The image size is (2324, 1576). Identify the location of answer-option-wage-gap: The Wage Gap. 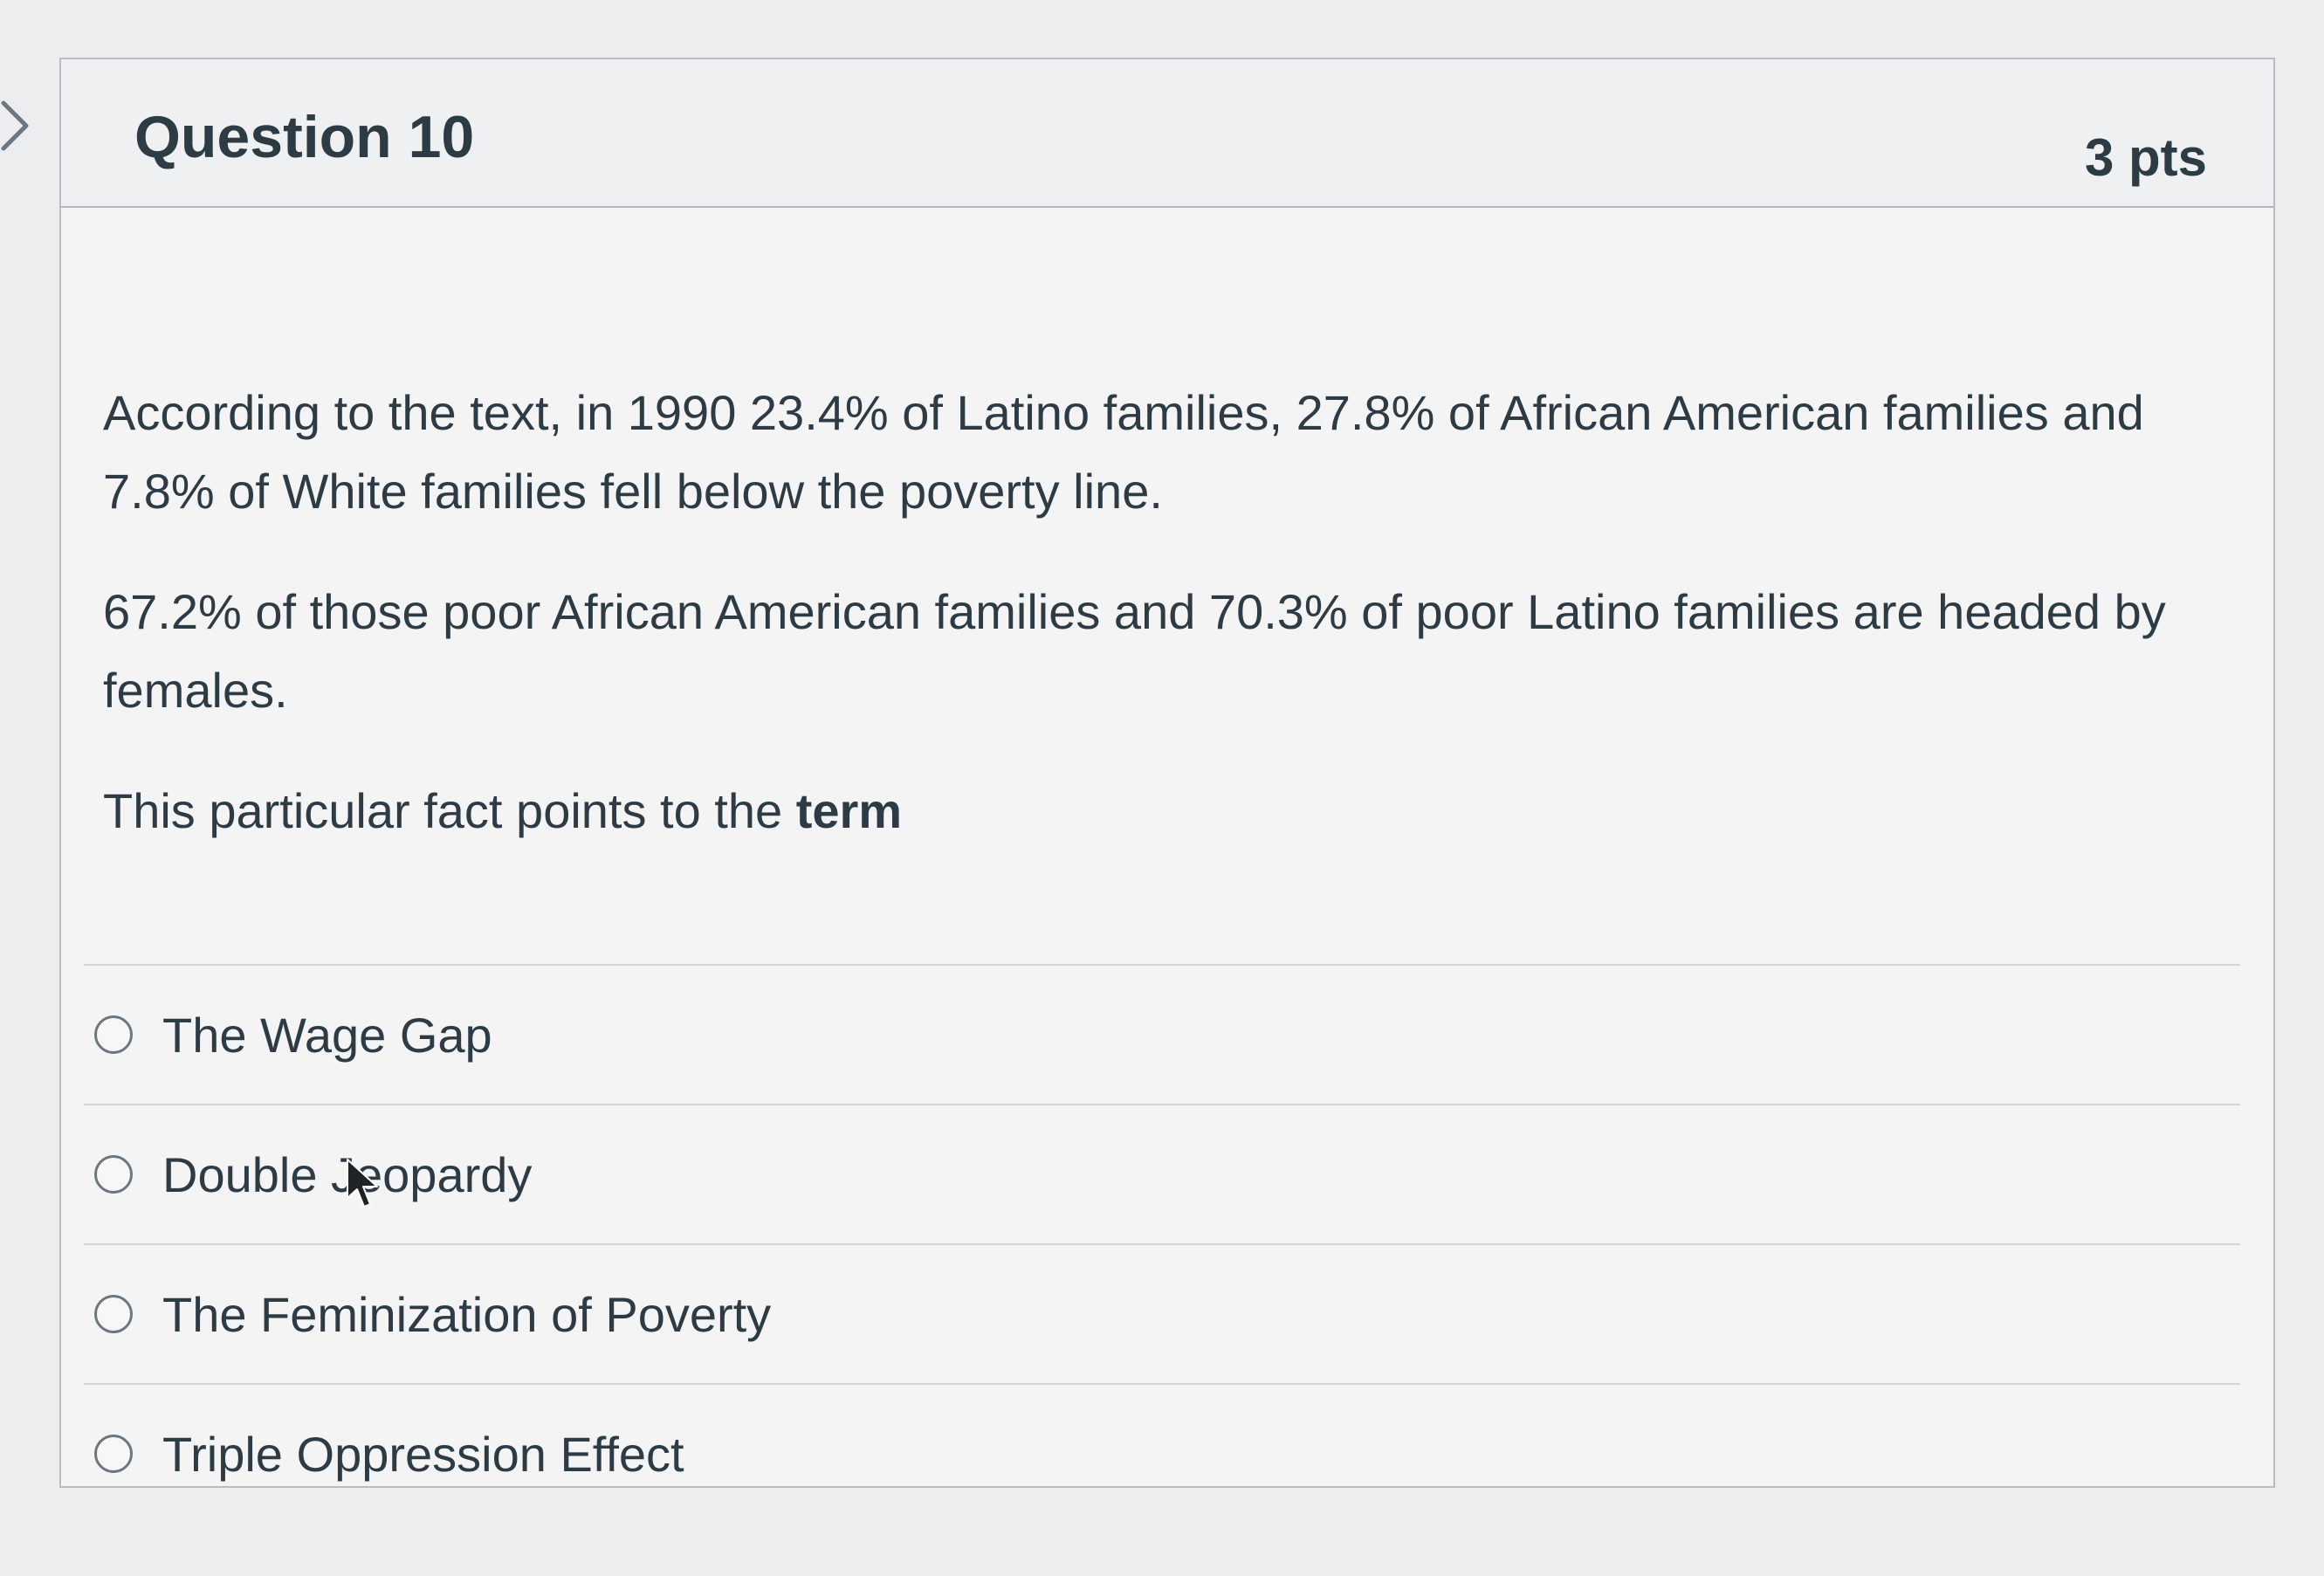
(1168, 1035).